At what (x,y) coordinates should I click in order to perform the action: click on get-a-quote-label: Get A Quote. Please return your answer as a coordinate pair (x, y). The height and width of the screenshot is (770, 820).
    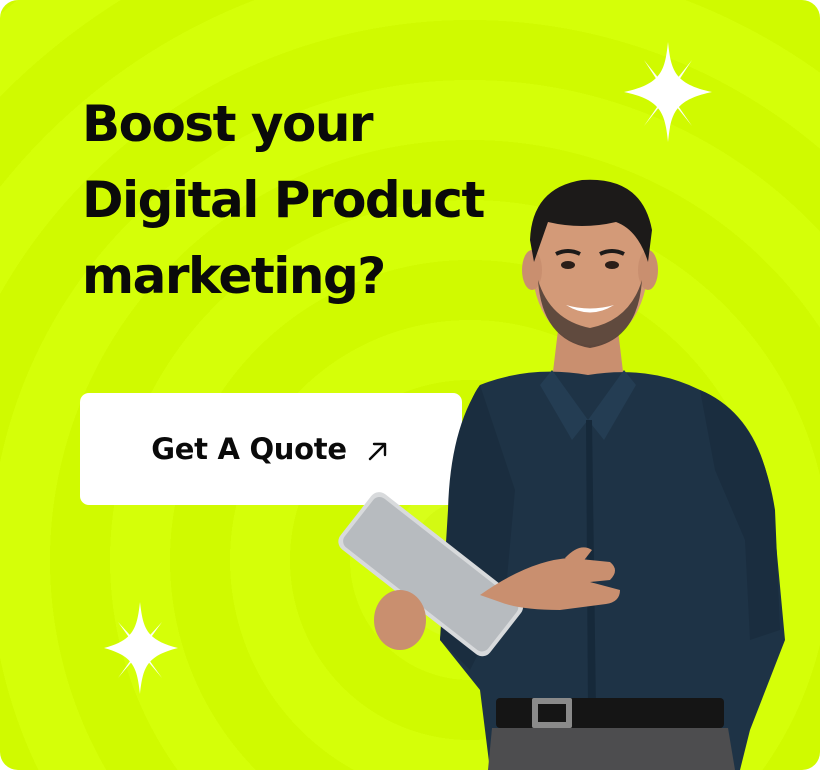
    Looking at the image, I should click on (249, 449).